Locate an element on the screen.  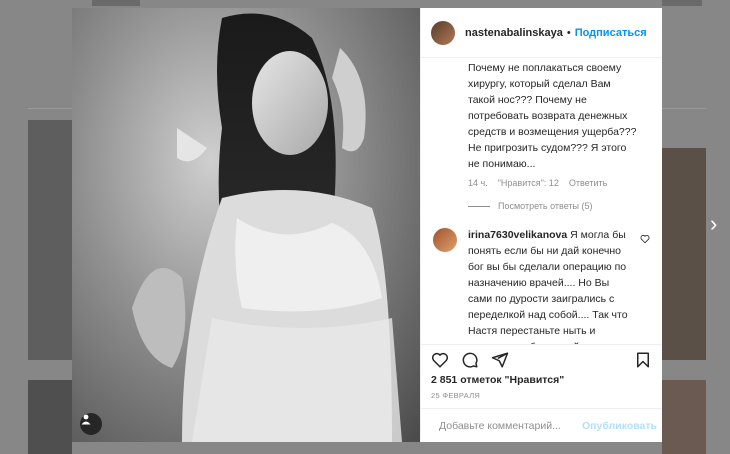
publish-button: Опубликовать is located at coordinates (619, 426).